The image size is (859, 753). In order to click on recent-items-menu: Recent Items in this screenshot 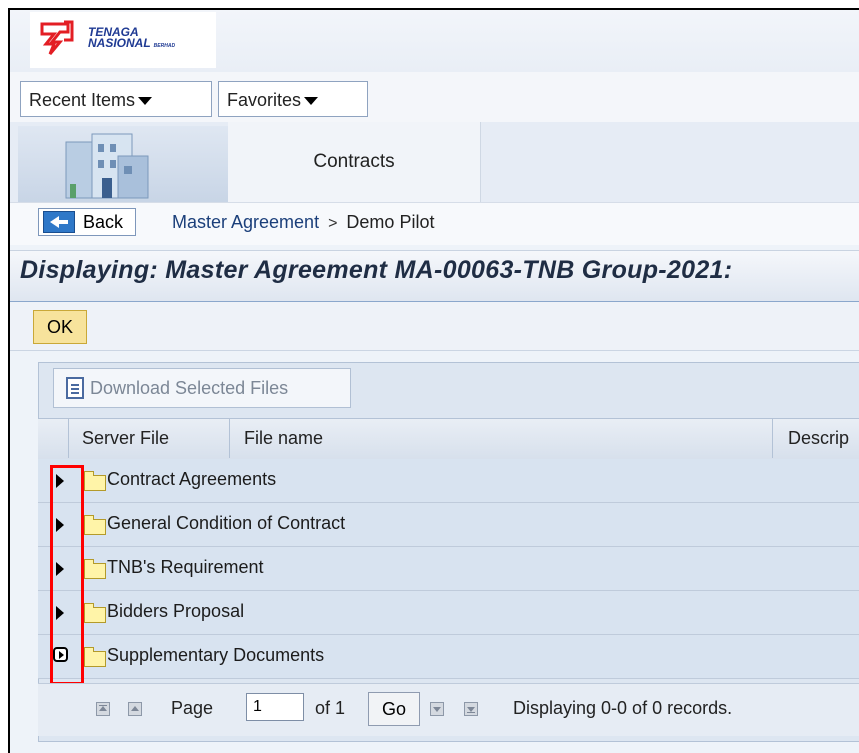, I will do `click(116, 99)`.